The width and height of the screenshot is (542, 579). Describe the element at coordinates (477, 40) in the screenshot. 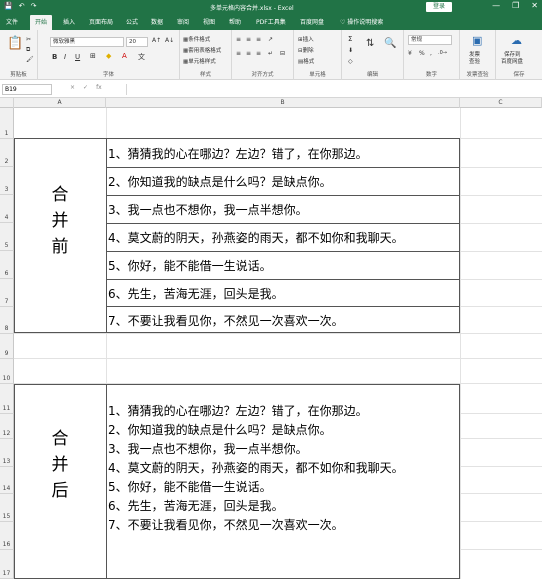

I see `invoice-check-icon: ▣` at that location.